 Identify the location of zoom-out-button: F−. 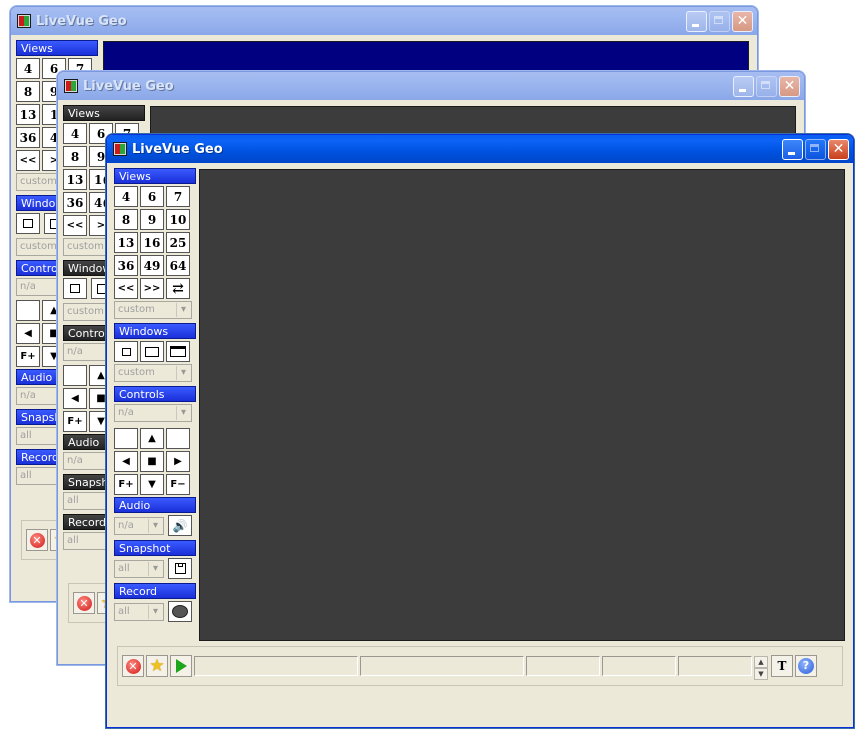
(178, 484).